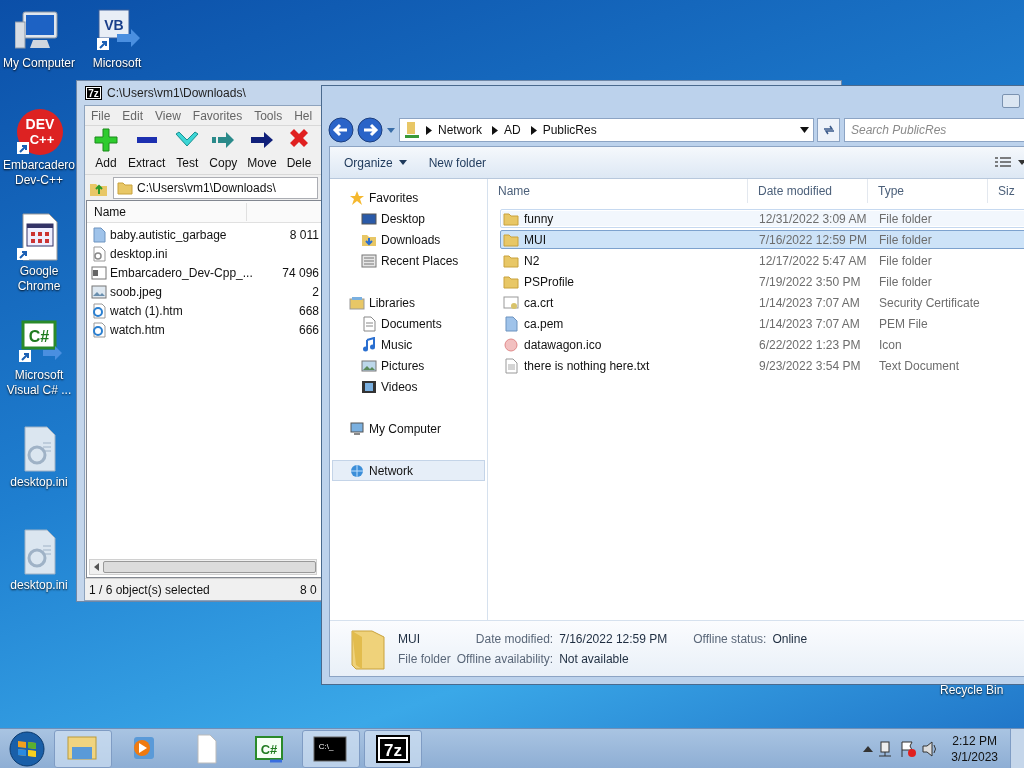 Image resolution: width=1024 pixels, height=768 pixels. I want to click on desktop-icon-label: Embarcadero Dev-C++, so click(39, 173).